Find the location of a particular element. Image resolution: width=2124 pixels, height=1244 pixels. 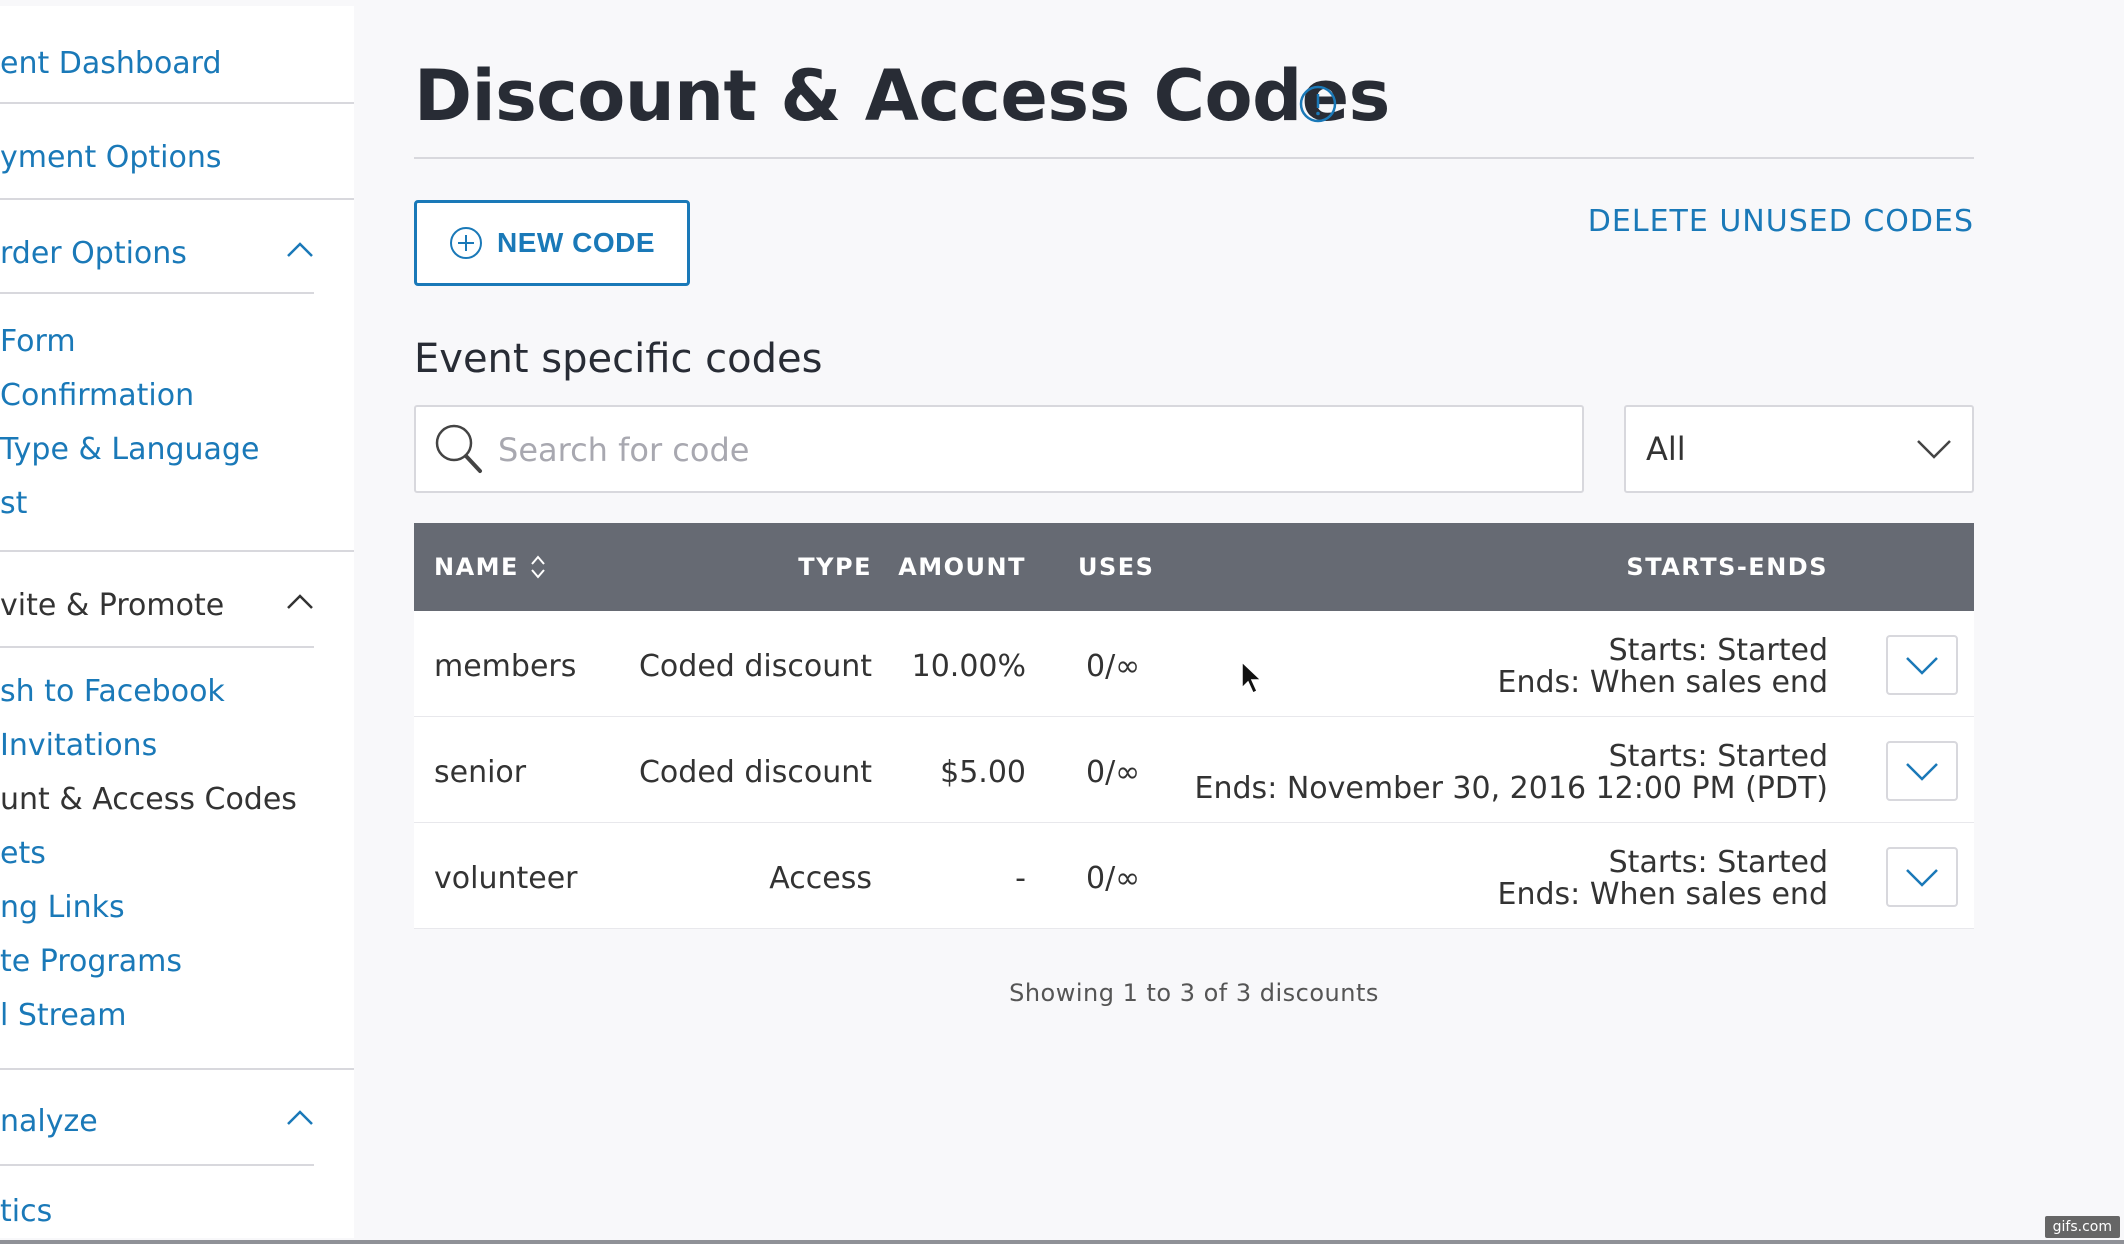

watermark: gifs.com is located at coordinates (2082, 1227).